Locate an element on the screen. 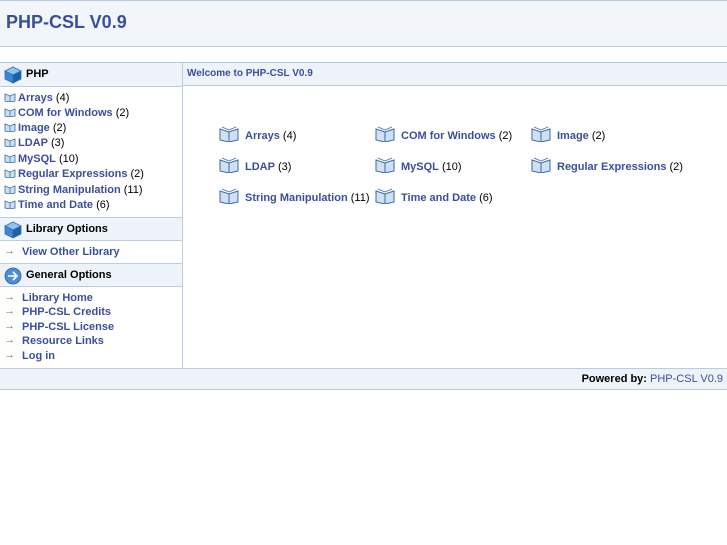 Image resolution: width=727 pixels, height=545 pixels. sidebar-item-count: (6) is located at coordinates (103, 205).